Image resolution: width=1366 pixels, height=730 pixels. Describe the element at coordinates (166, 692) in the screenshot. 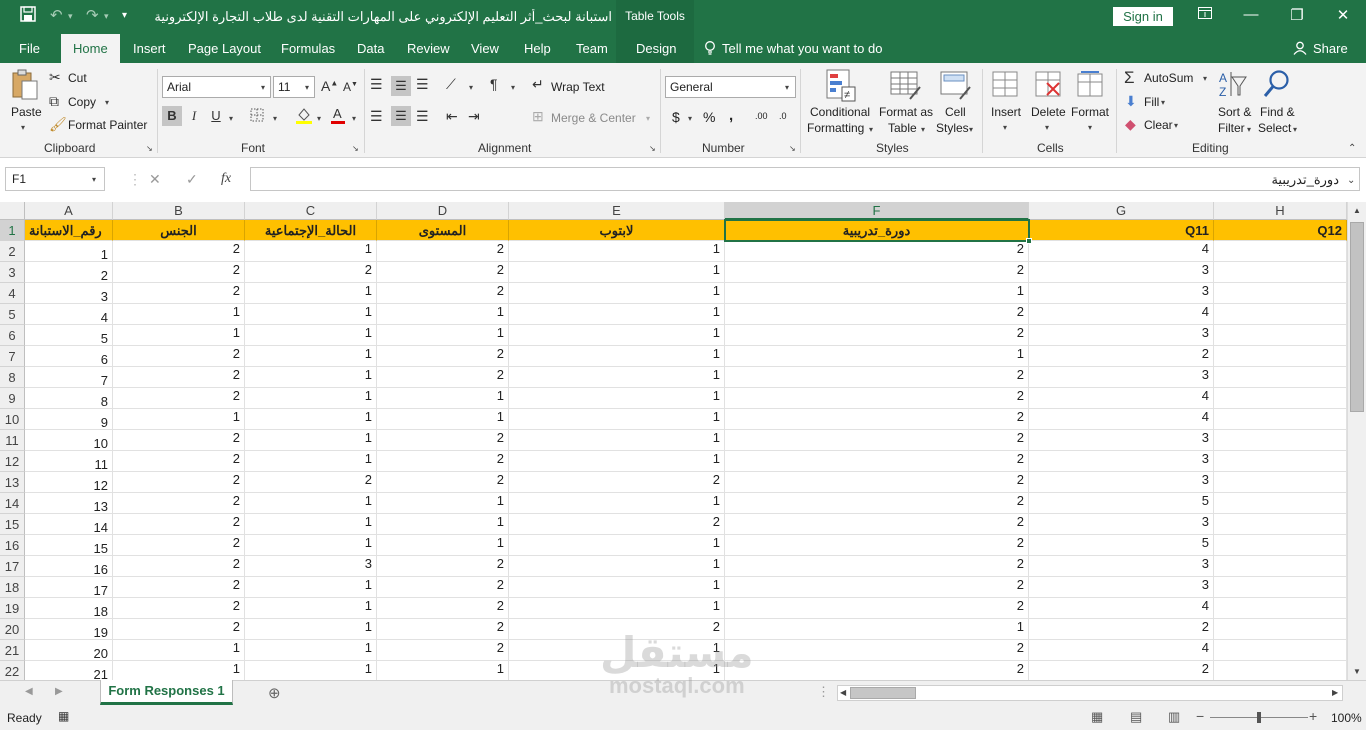

I see `sheet-tab-form-responses: Form Responses 1` at that location.